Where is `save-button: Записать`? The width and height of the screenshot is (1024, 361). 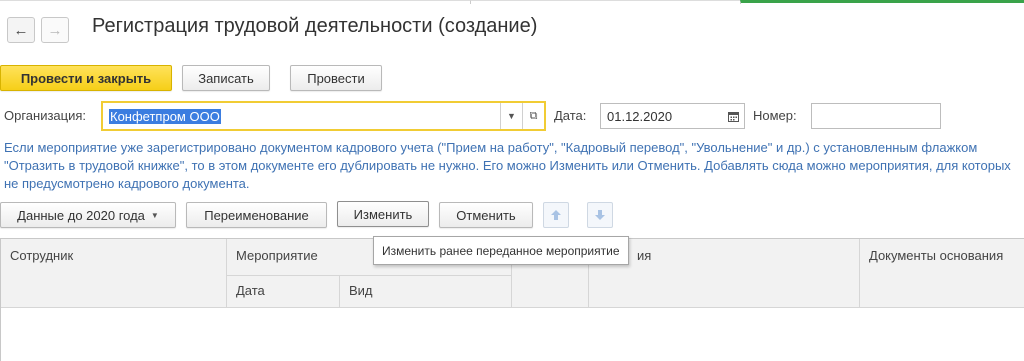 save-button: Записать is located at coordinates (226, 78).